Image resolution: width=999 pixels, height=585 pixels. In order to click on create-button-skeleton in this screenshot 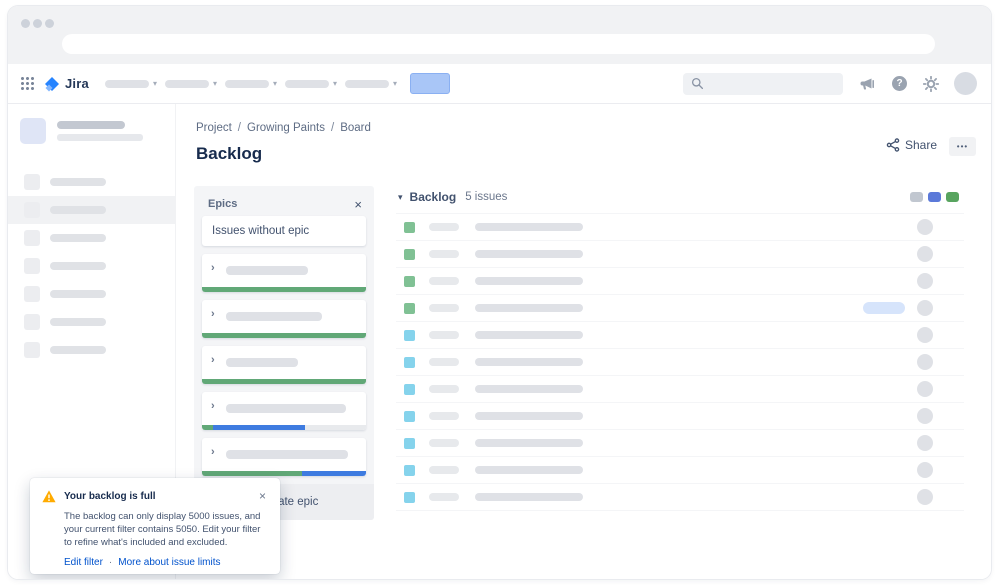, I will do `click(430, 83)`.